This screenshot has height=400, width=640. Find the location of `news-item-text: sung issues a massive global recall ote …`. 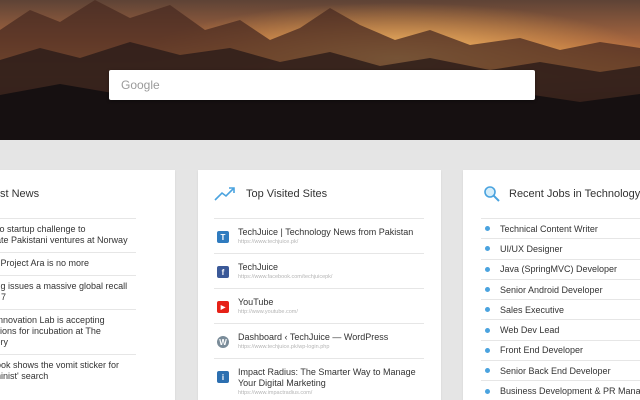

news-item-text: sung issues a massive global recall ote … is located at coordinates (64, 291).